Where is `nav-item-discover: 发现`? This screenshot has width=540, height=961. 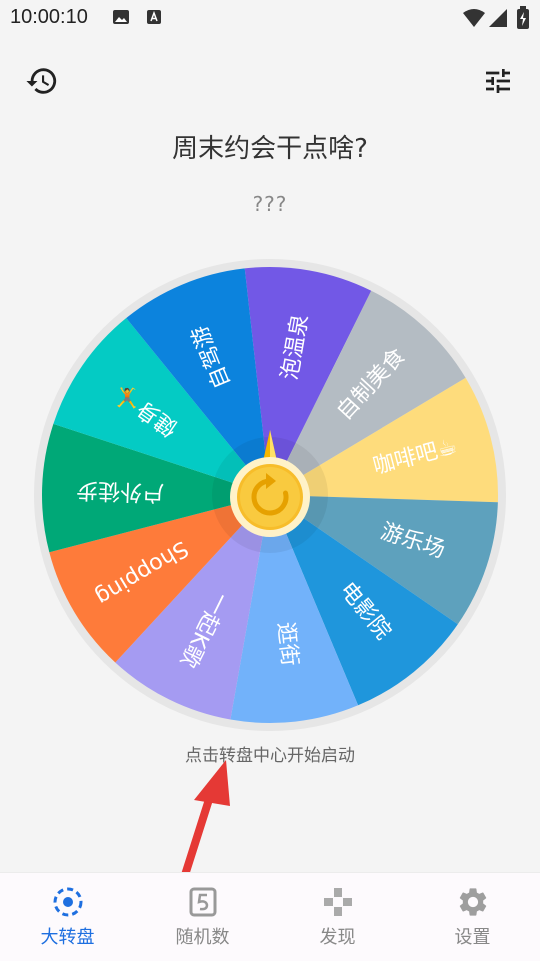 nav-item-discover: 发现 is located at coordinates (337, 917).